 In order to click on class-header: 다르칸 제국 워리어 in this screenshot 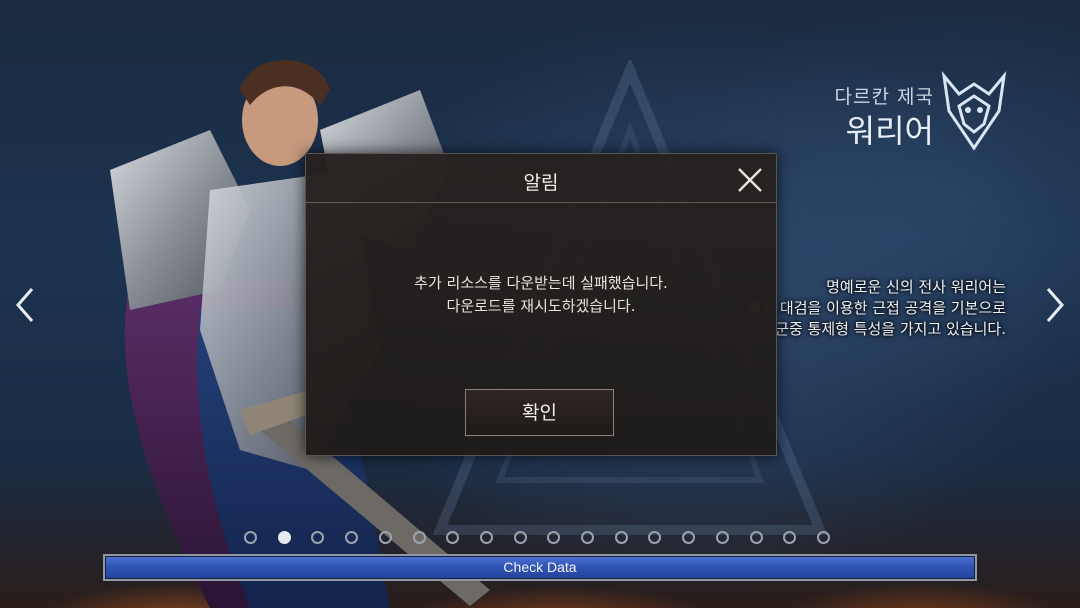, I will do `click(880, 114)`.